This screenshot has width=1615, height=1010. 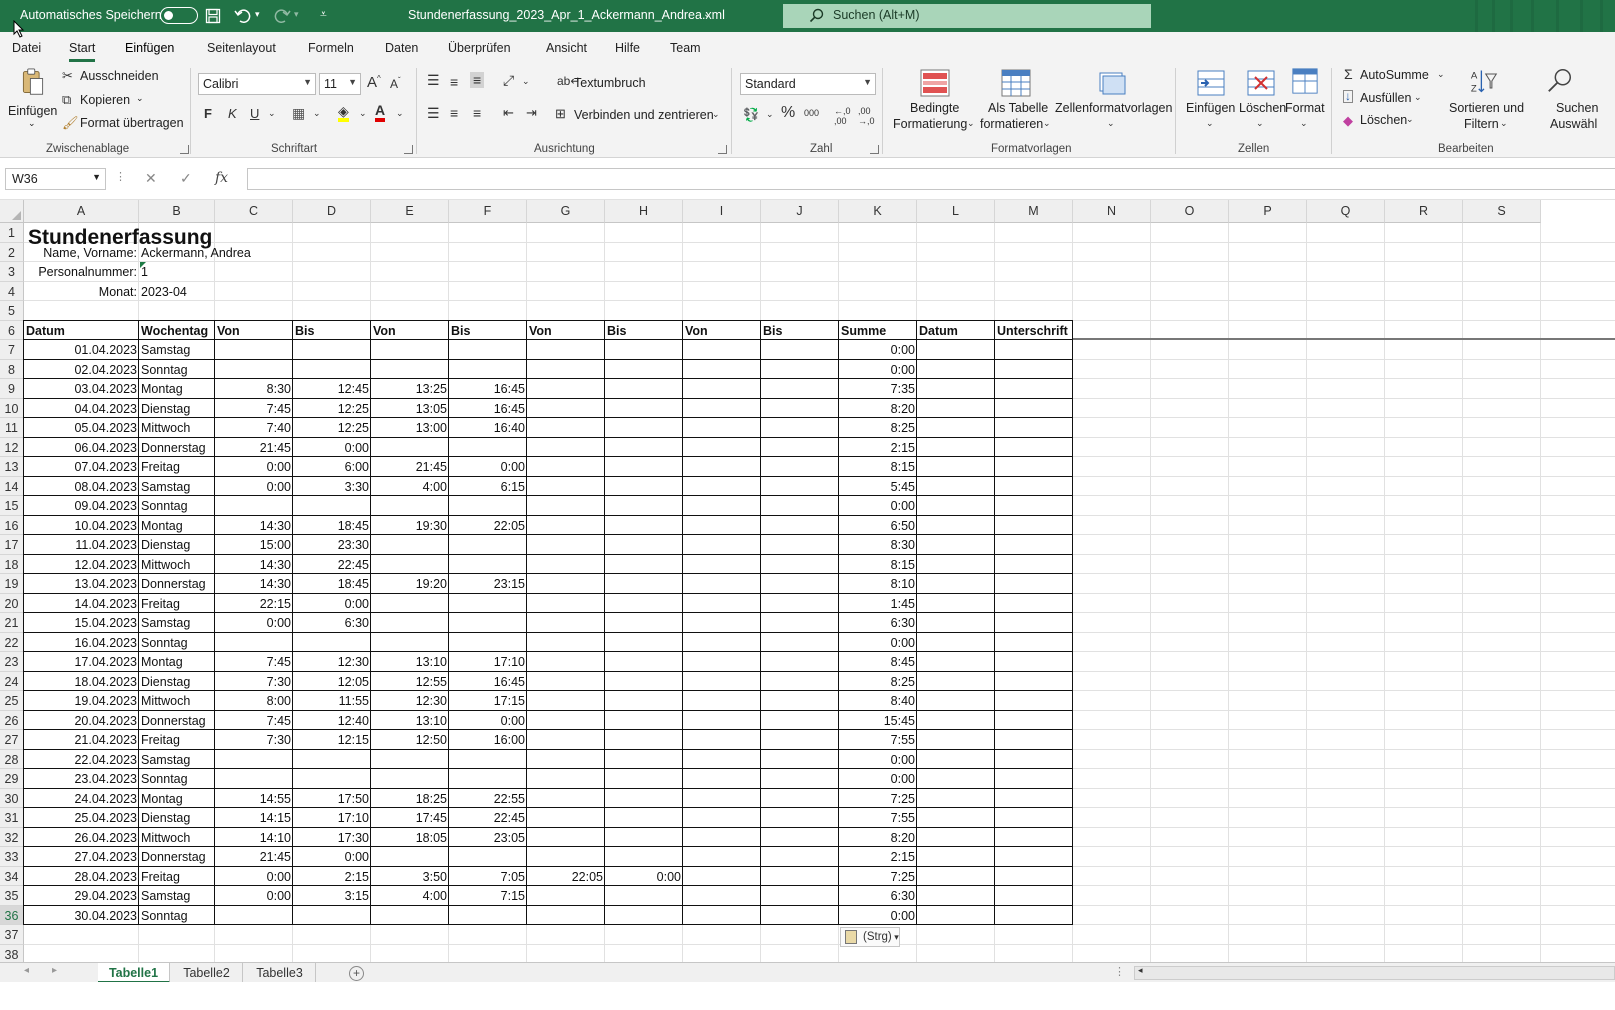 I want to click on copy-button: Kopieren, so click(x=105, y=100).